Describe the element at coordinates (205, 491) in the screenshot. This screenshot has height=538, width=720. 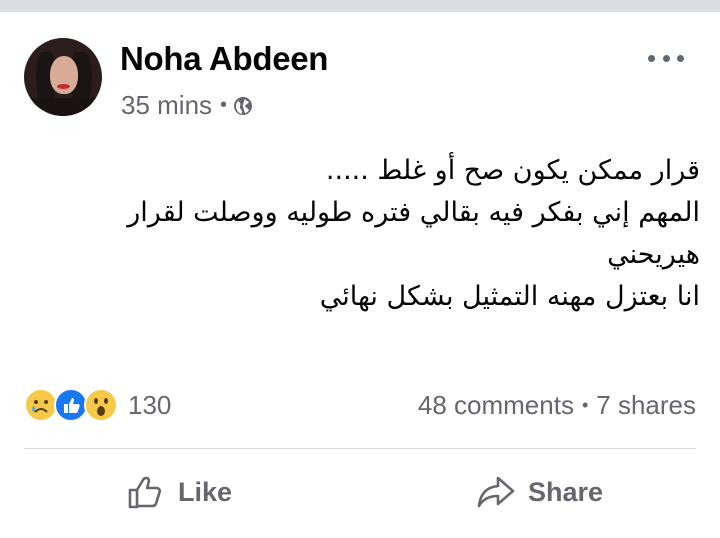
I see `like-label: Like` at that location.